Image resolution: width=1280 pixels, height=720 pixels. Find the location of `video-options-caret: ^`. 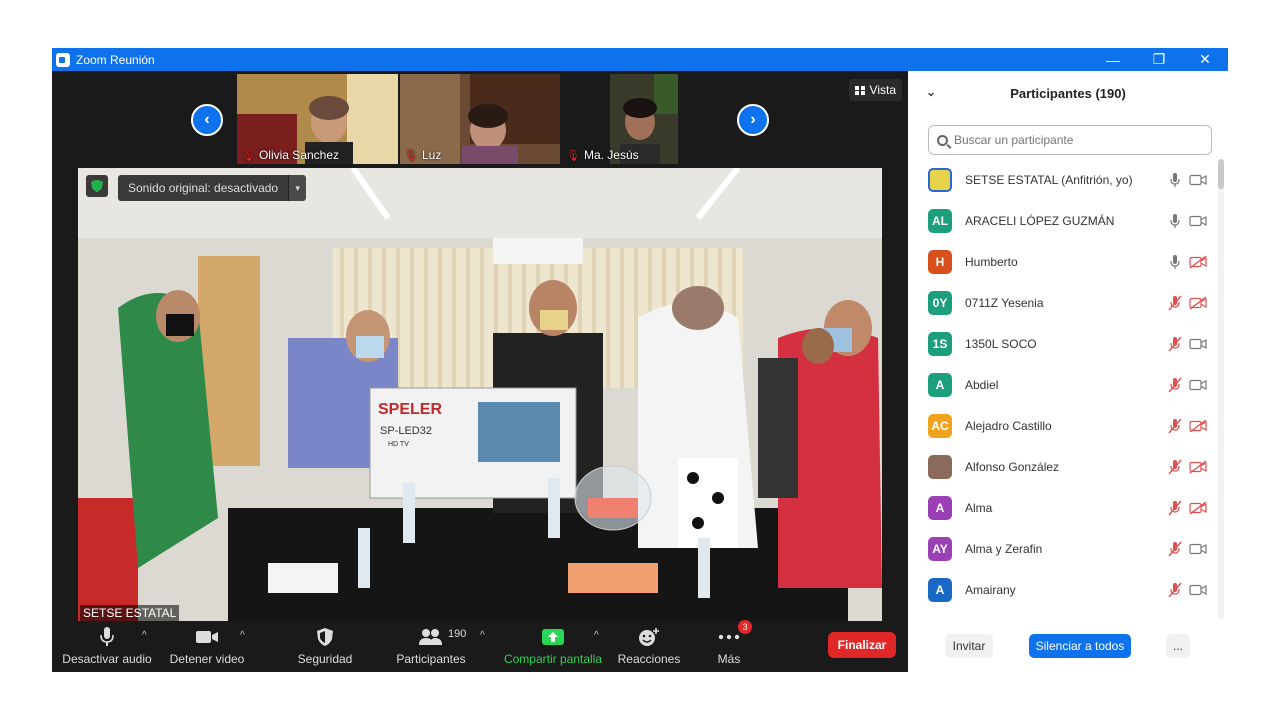

video-options-caret: ^ is located at coordinates (242, 635).